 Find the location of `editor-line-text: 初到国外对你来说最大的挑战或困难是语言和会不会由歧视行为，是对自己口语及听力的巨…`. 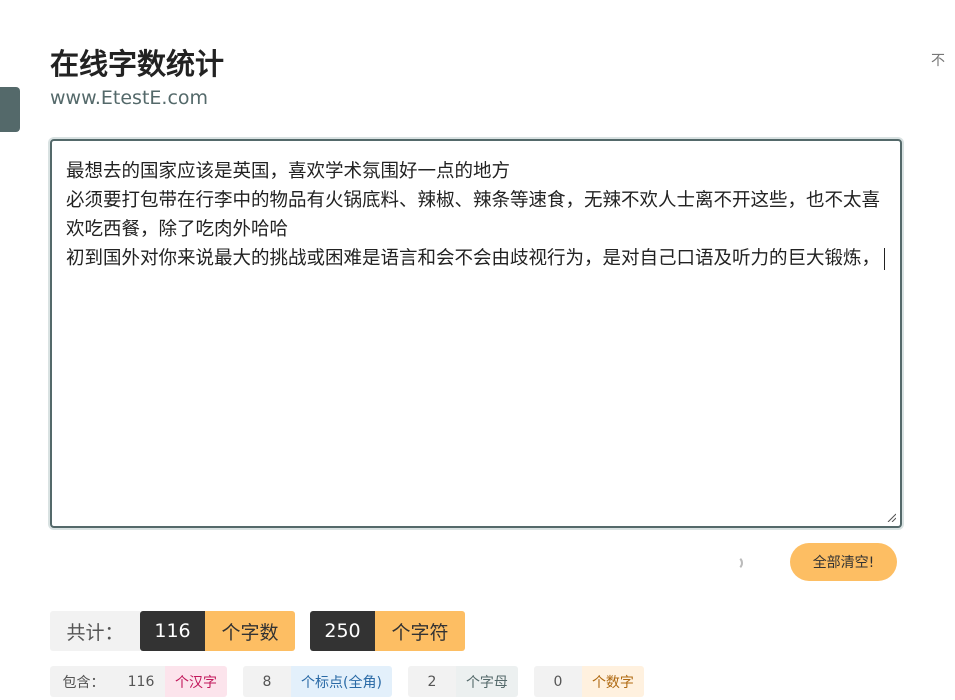

editor-line-text: 初到国外对你来说最大的挑战或困难是语言和会不会由歧视行为，是对自己口语及听力的巨… is located at coordinates (473, 258).